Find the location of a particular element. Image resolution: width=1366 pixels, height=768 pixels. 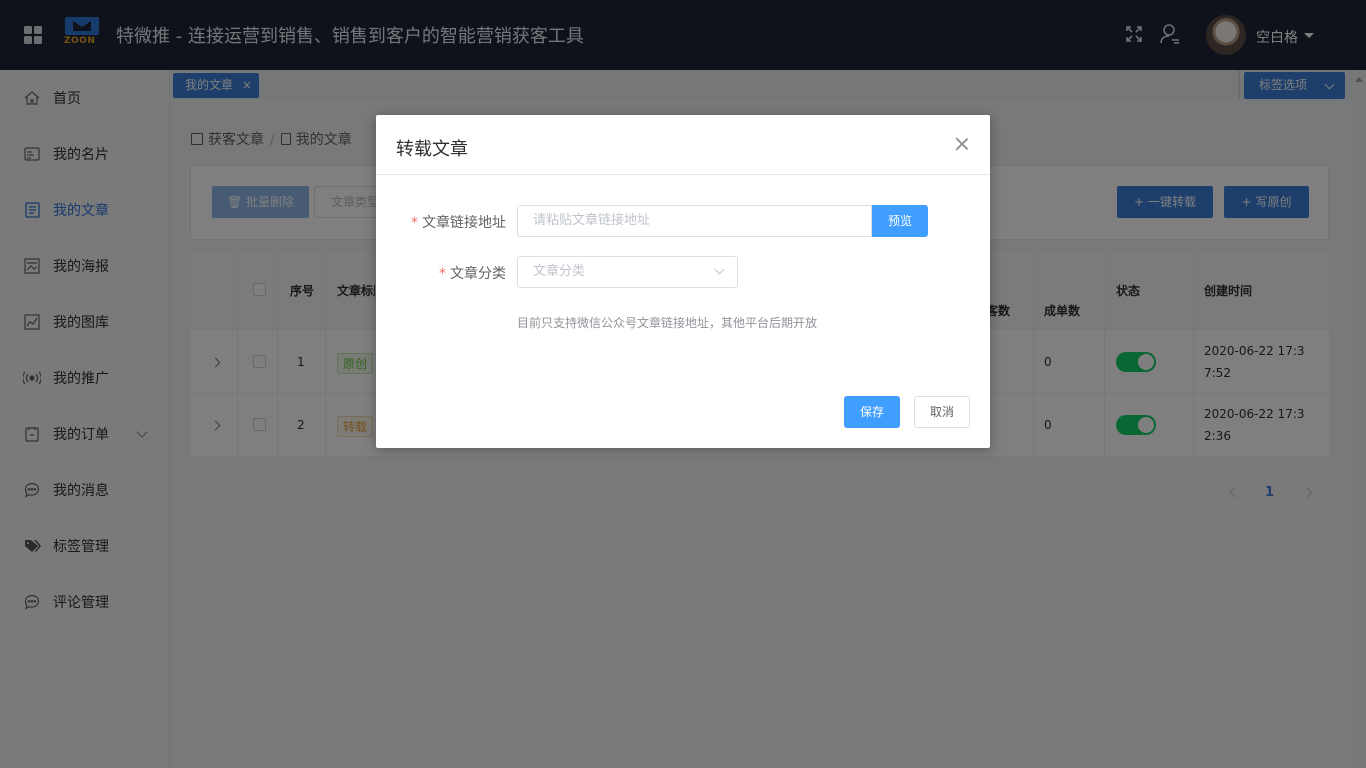

preview-button: 预览 is located at coordinates (900, 221).